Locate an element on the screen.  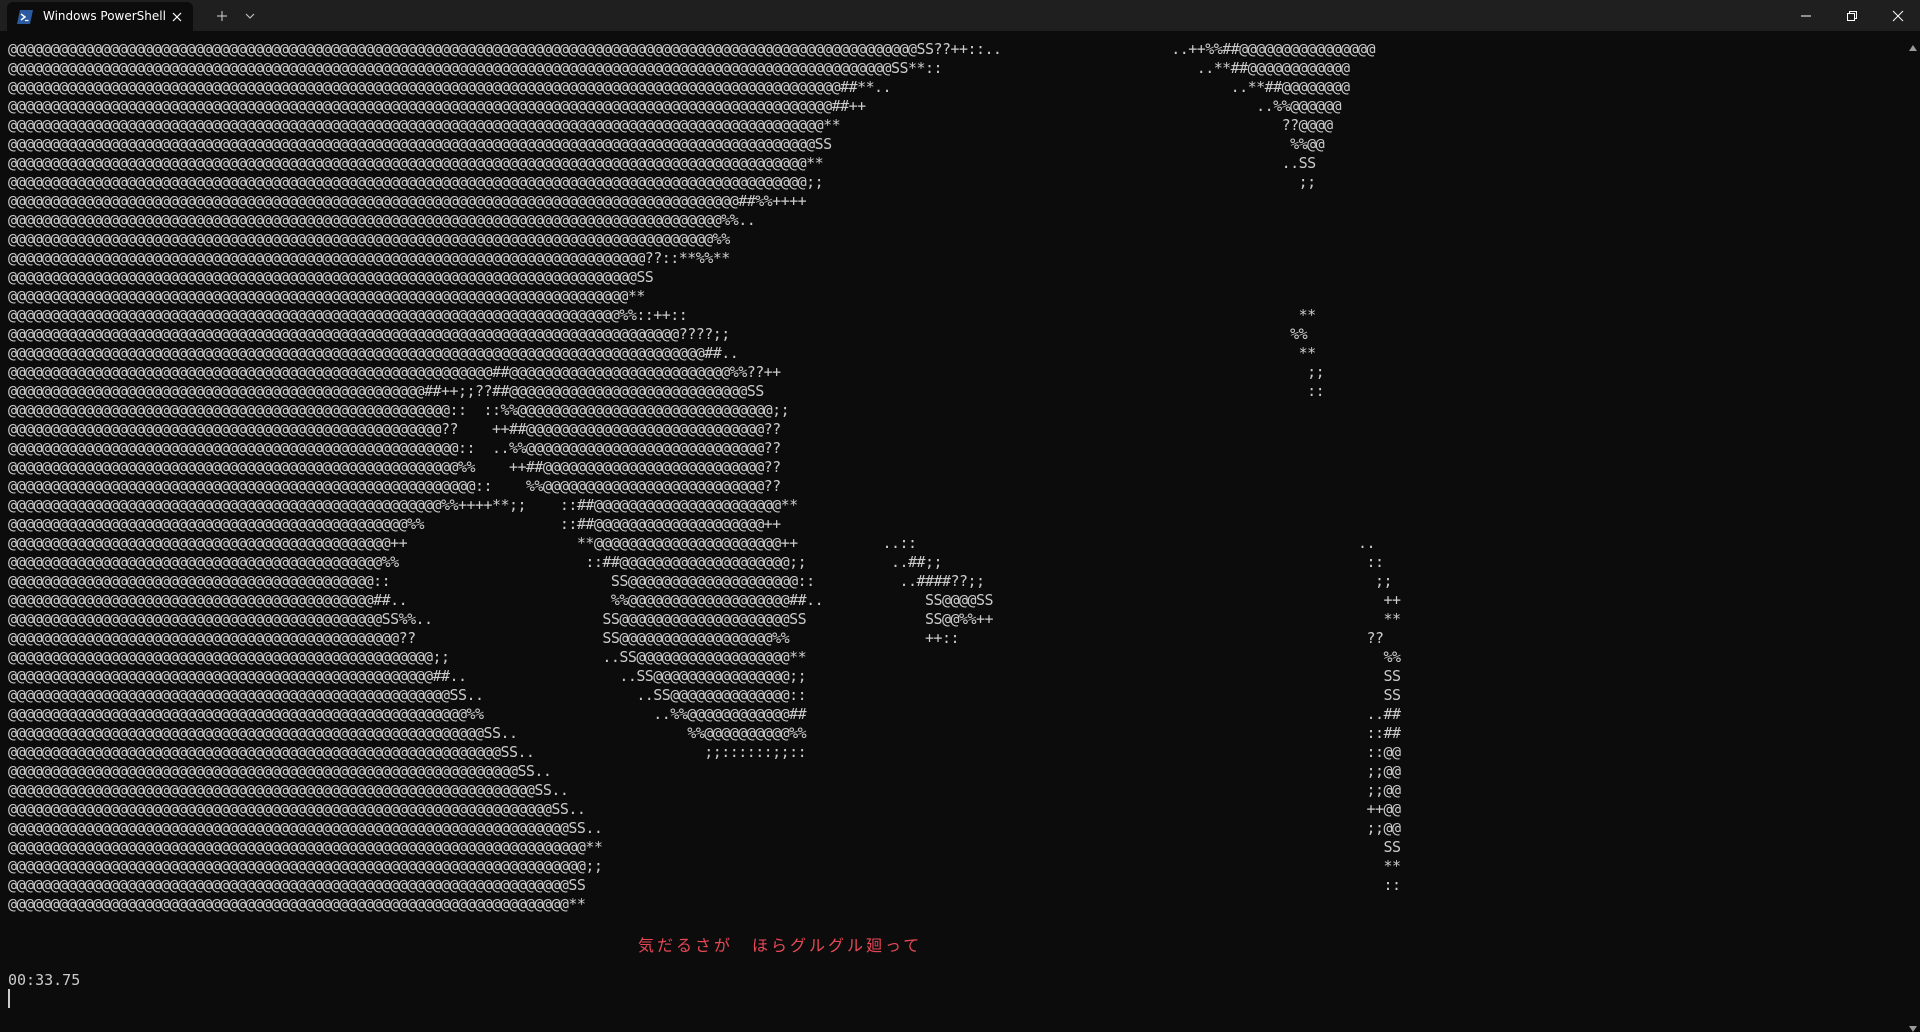
powershell-icon is located at coordinates (25, 16).